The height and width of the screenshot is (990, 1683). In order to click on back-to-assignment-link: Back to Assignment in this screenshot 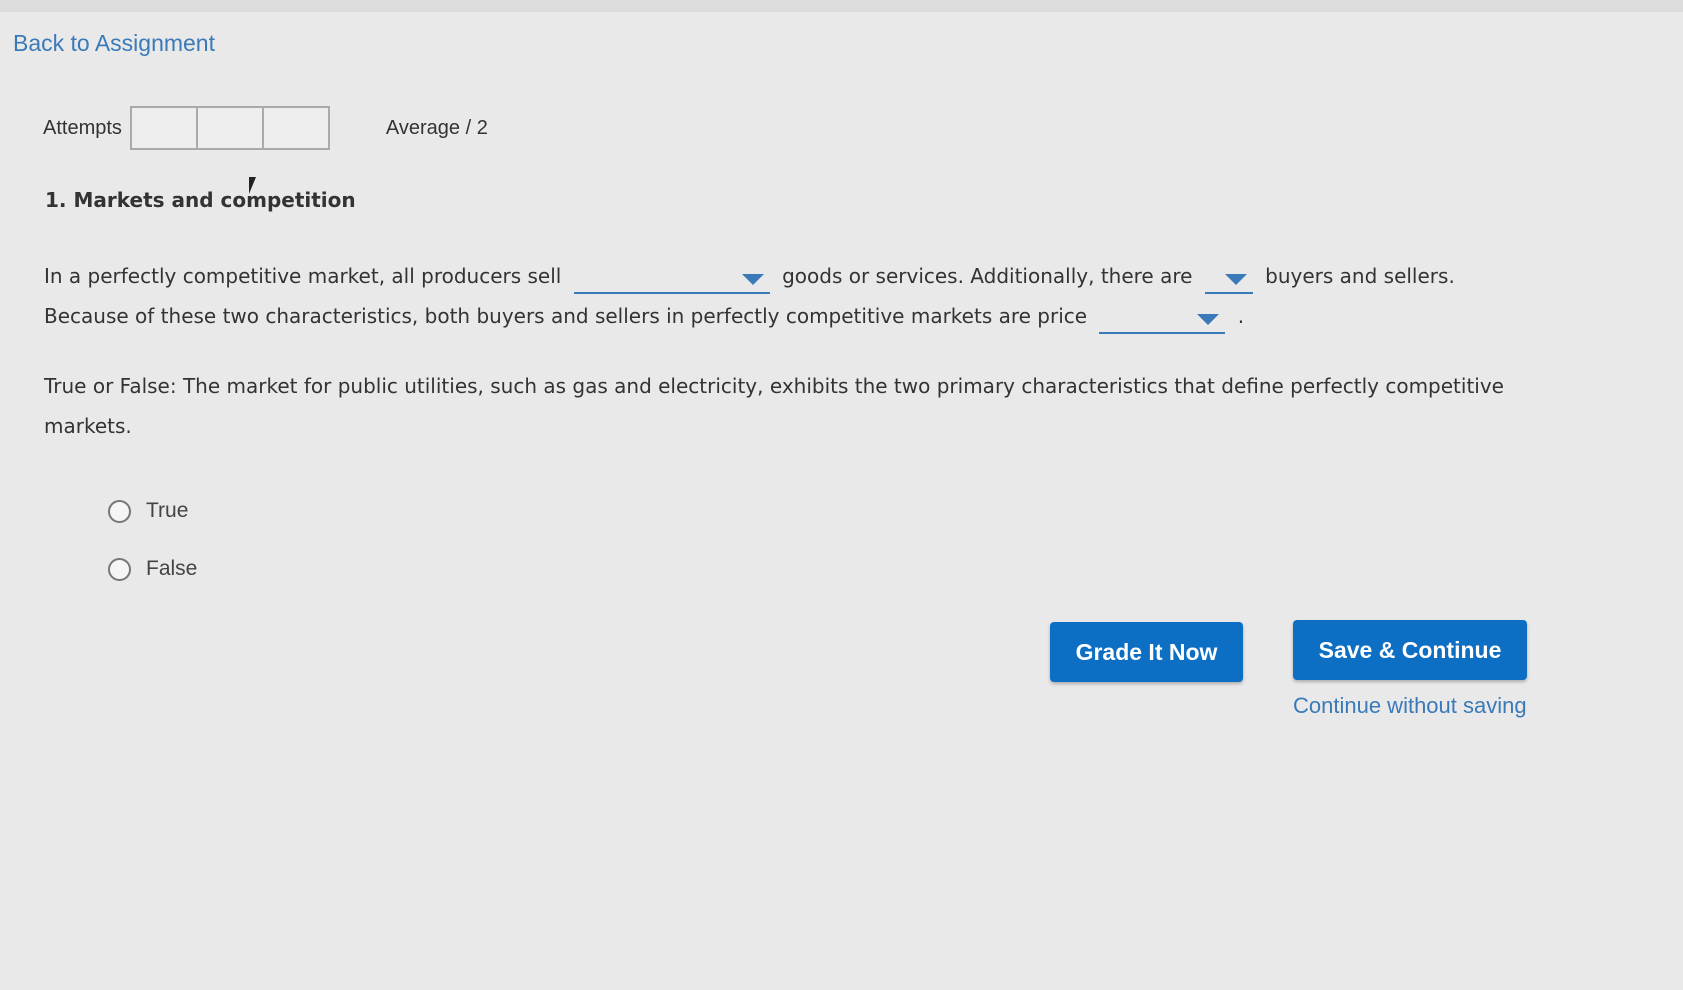, I will do `click(114, 43)`.